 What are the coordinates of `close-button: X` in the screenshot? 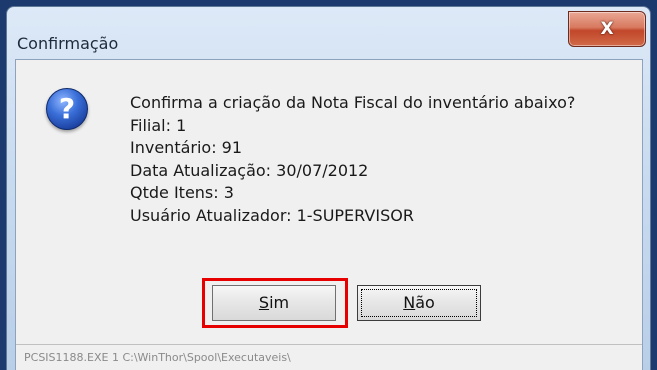 It's located at (607, 29).